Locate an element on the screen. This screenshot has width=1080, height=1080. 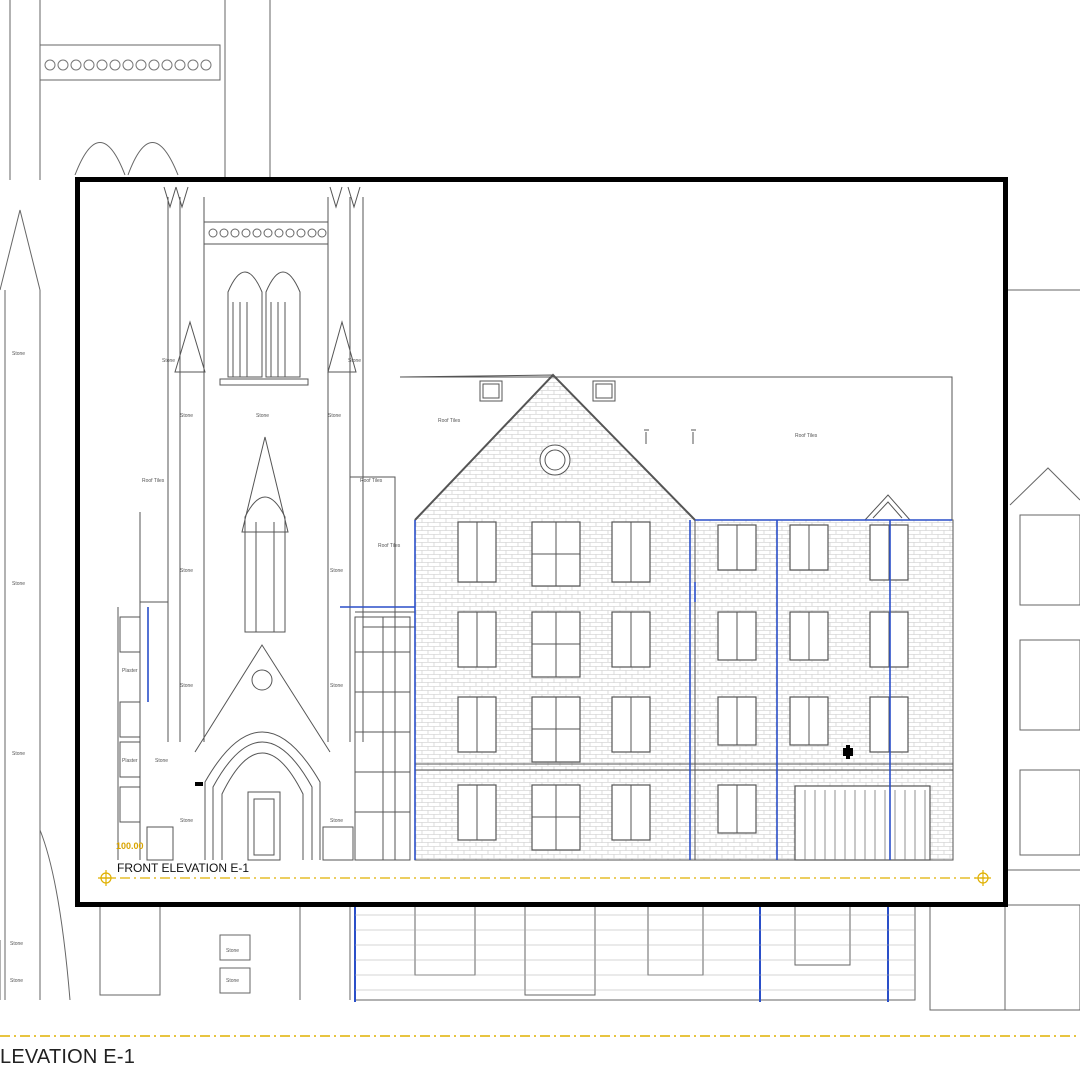
material-label: Plaster is located at coordinates (130, 761).